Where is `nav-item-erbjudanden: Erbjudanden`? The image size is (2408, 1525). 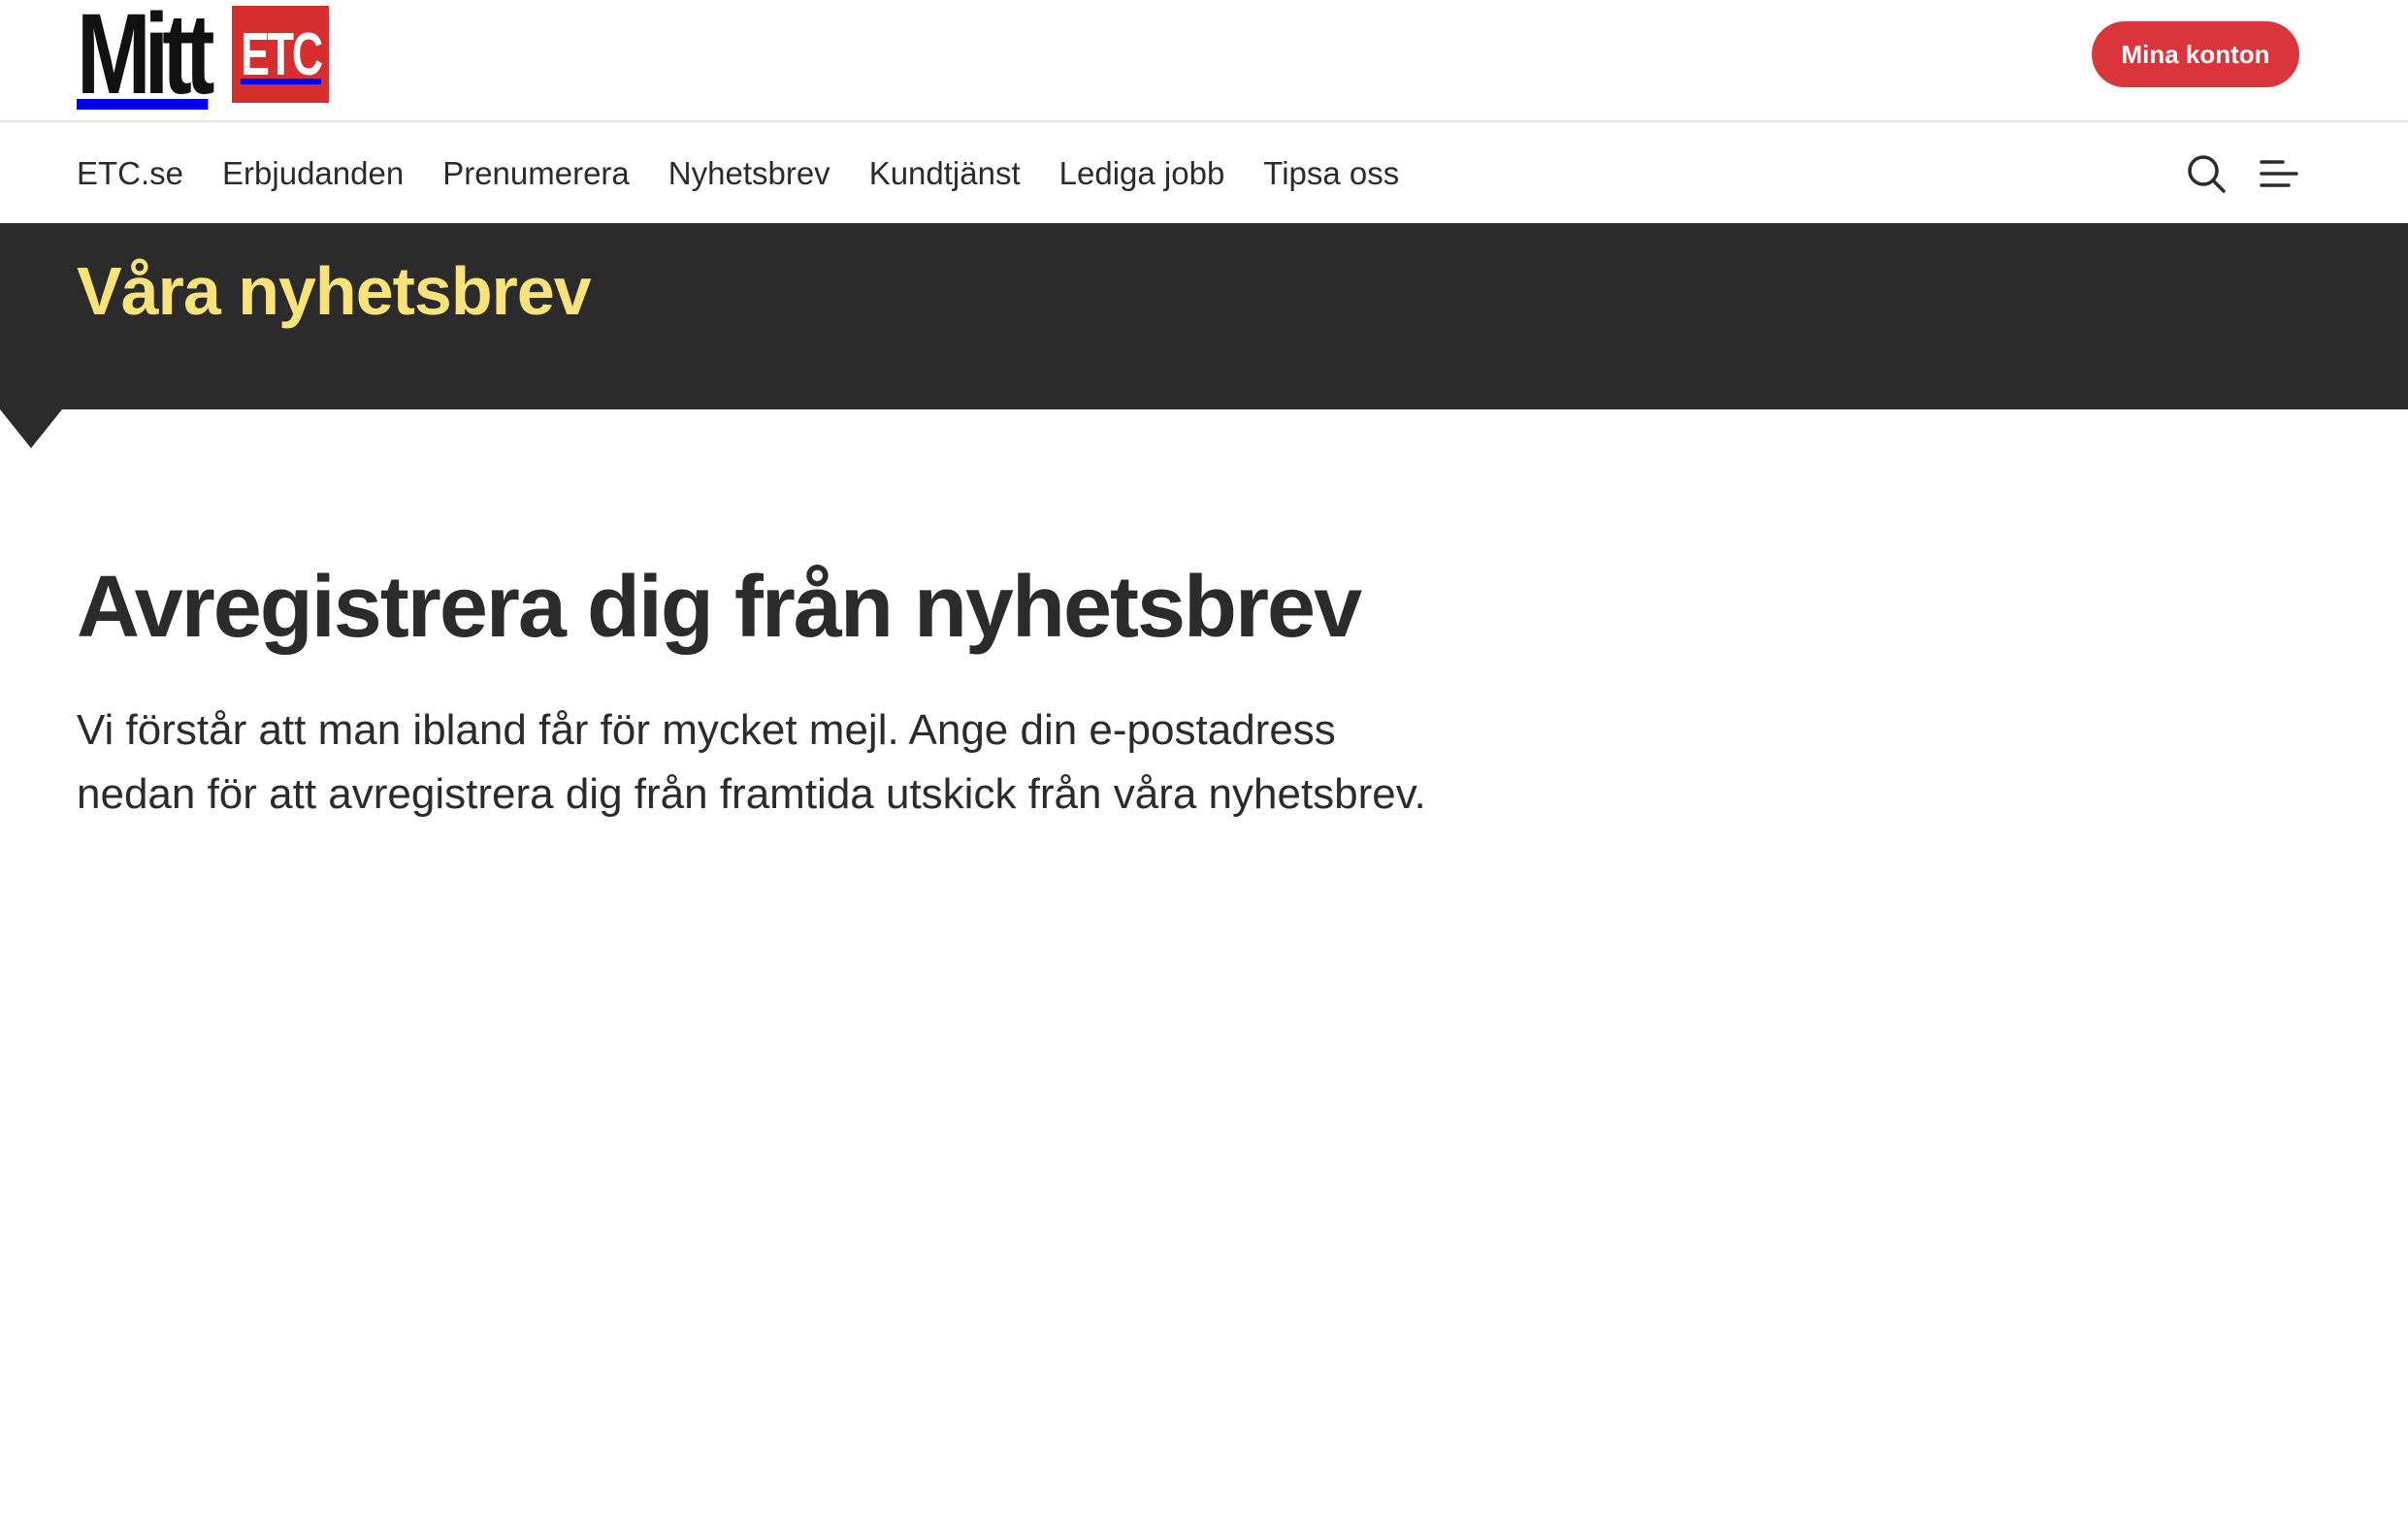
nav-item-erbjudanden: Erbjudanden is located at coordinates (313, 174).